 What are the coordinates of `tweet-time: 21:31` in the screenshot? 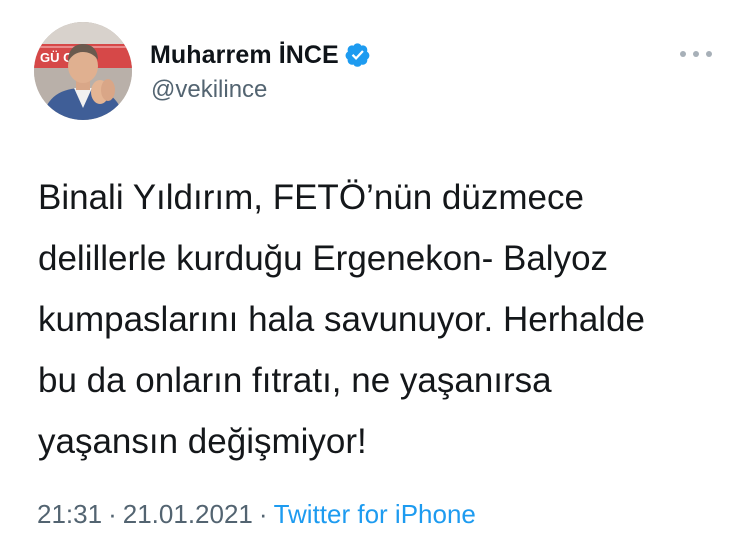 It's located at (69, 514).